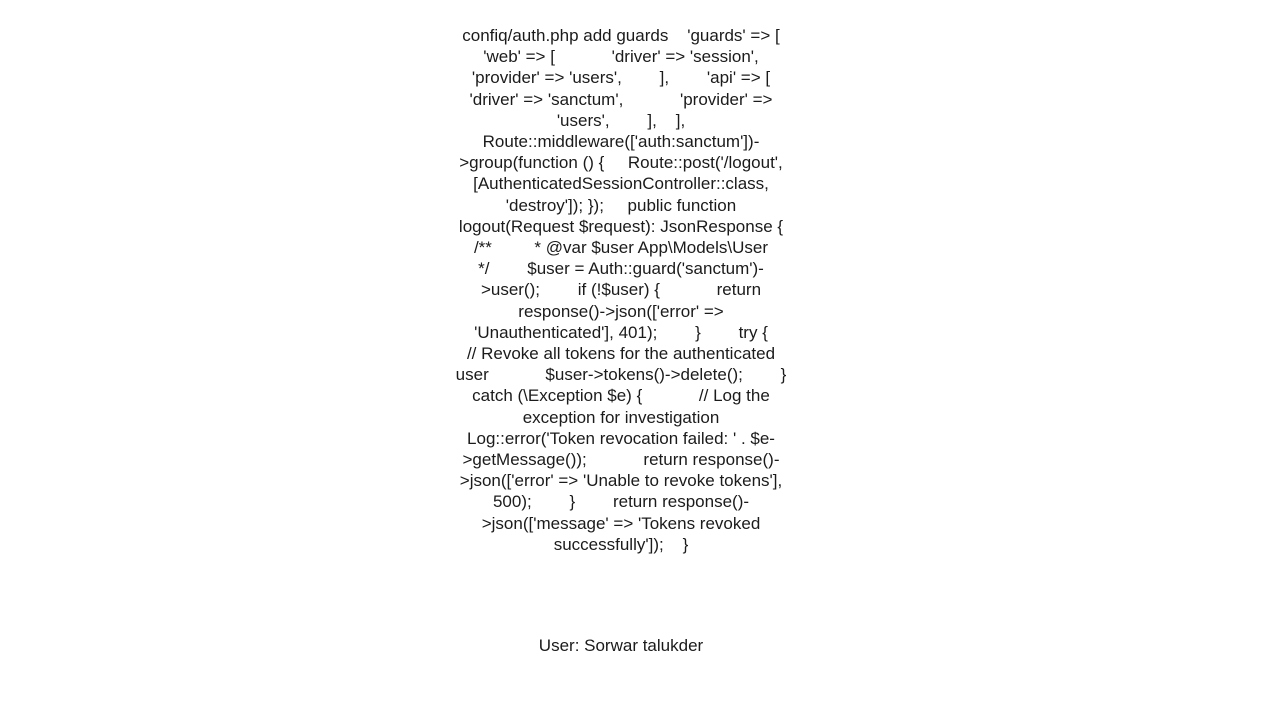 The image size is (1280, 720). Describe the element at coordinates (621, 645) in the screenshot. I see `user-attribution-line: User: Sorwar talukder` at that location.